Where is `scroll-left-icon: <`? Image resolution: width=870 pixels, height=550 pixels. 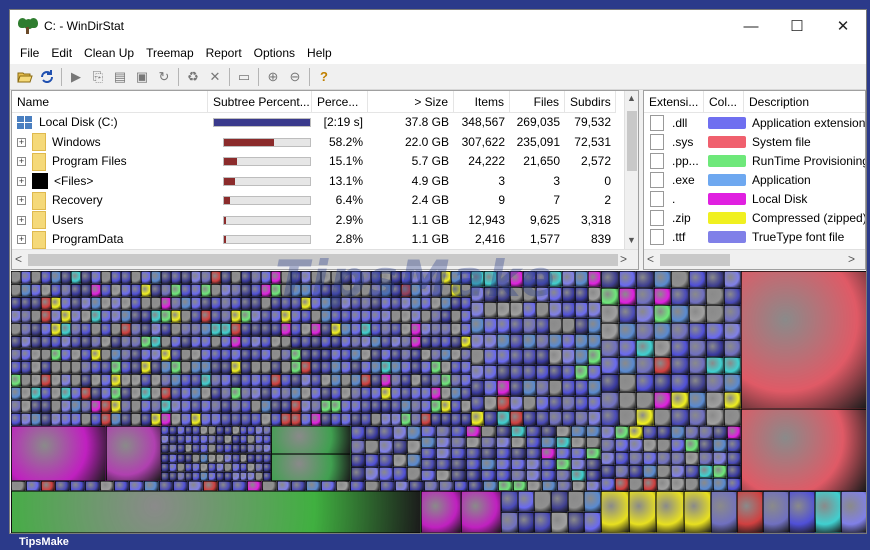
scroll-left-icon: < is located at coordinates (650, 259).